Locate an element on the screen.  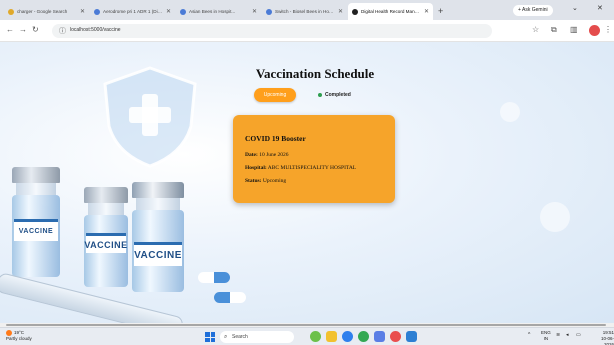
url-text: localhost:5000/vaccine is located at coordinates (95, 30).